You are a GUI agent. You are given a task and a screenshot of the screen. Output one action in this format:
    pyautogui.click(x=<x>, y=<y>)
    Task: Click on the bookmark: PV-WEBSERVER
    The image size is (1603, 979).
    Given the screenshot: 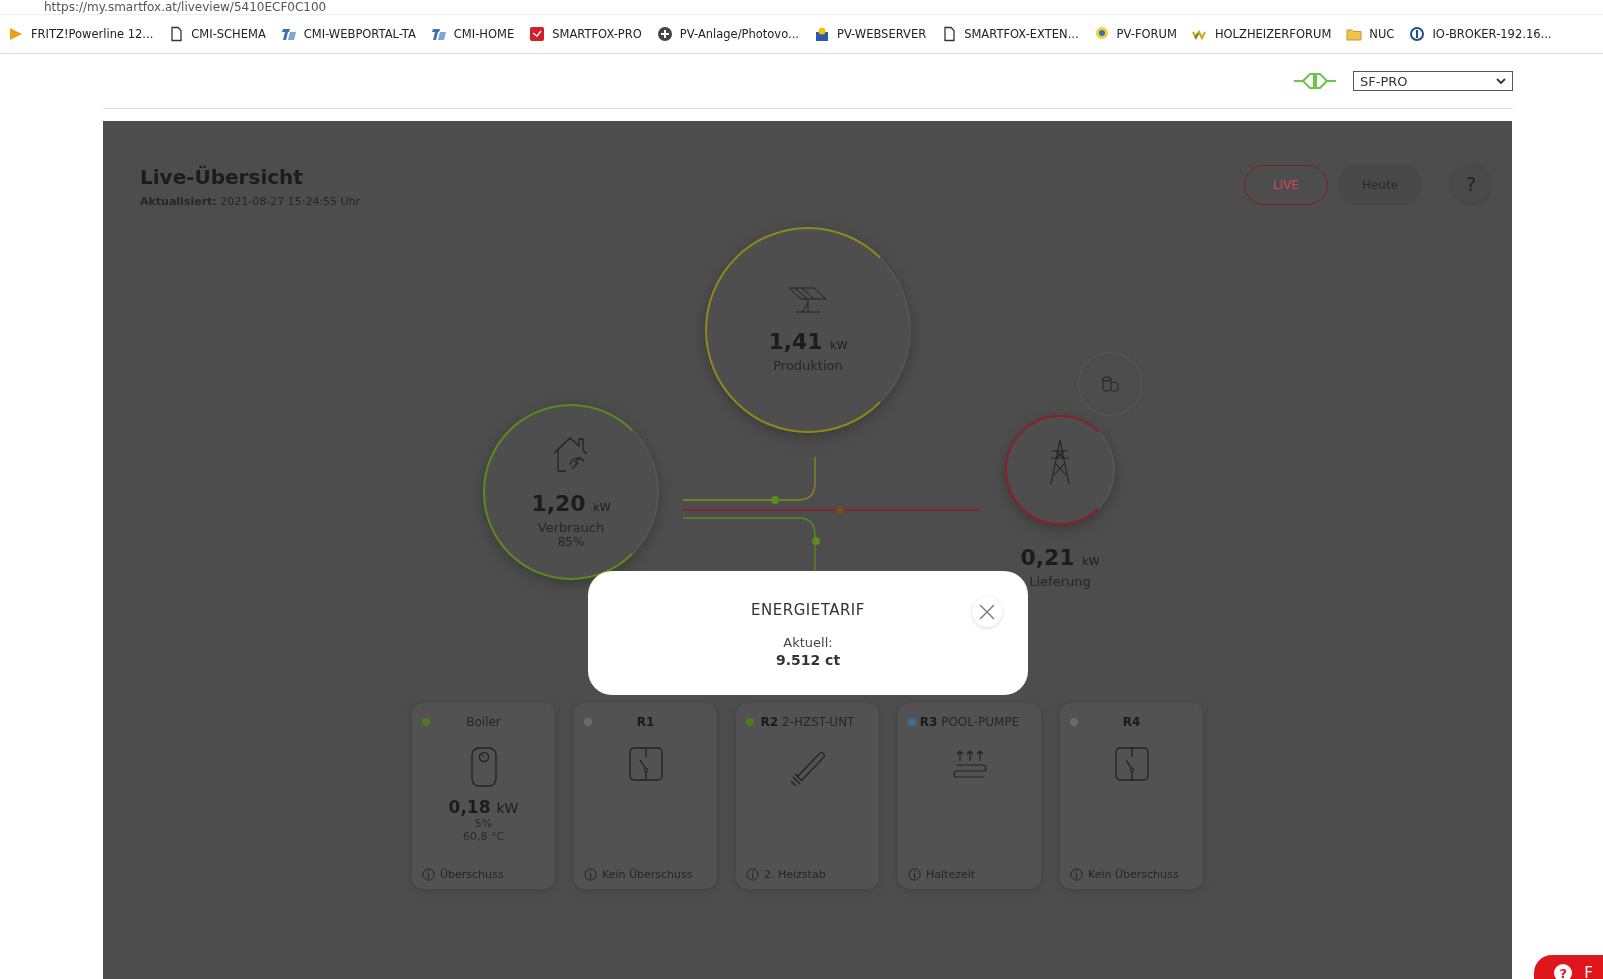 What is the action you would take?
    pyautogui.click(x=870, y=34)
    